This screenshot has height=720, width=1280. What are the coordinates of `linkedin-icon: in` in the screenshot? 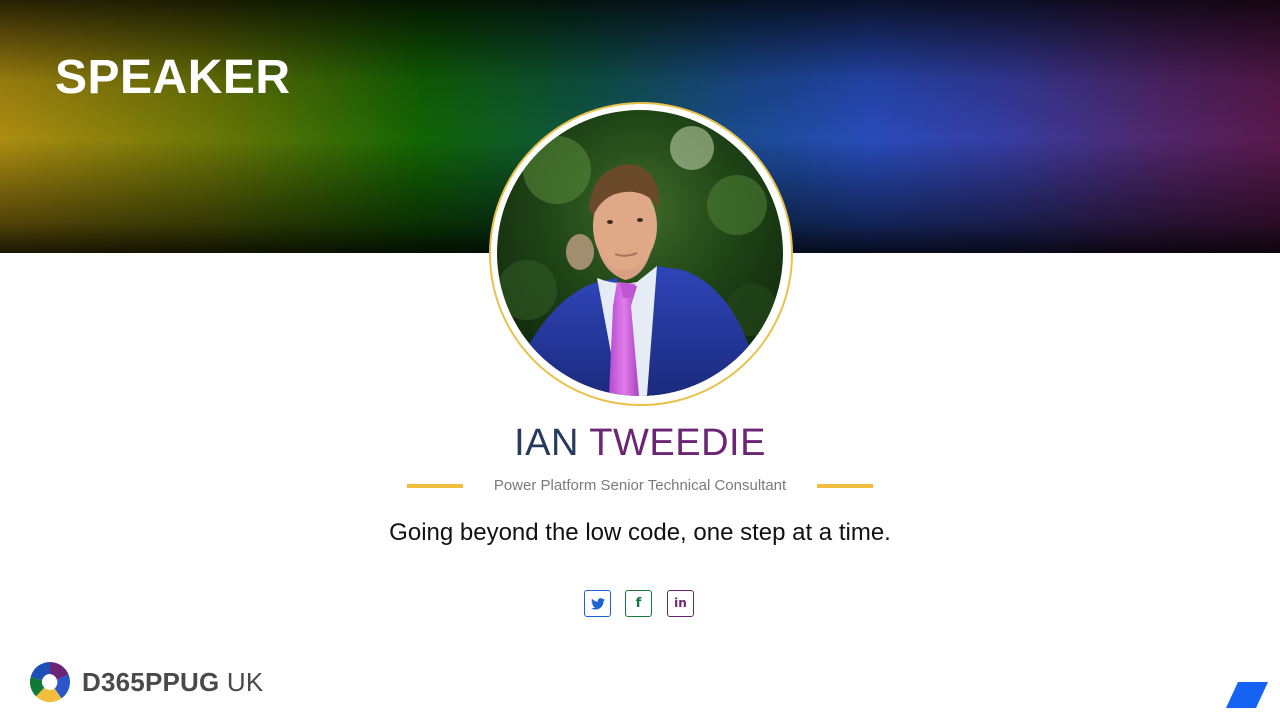 It's located at (680, 603).